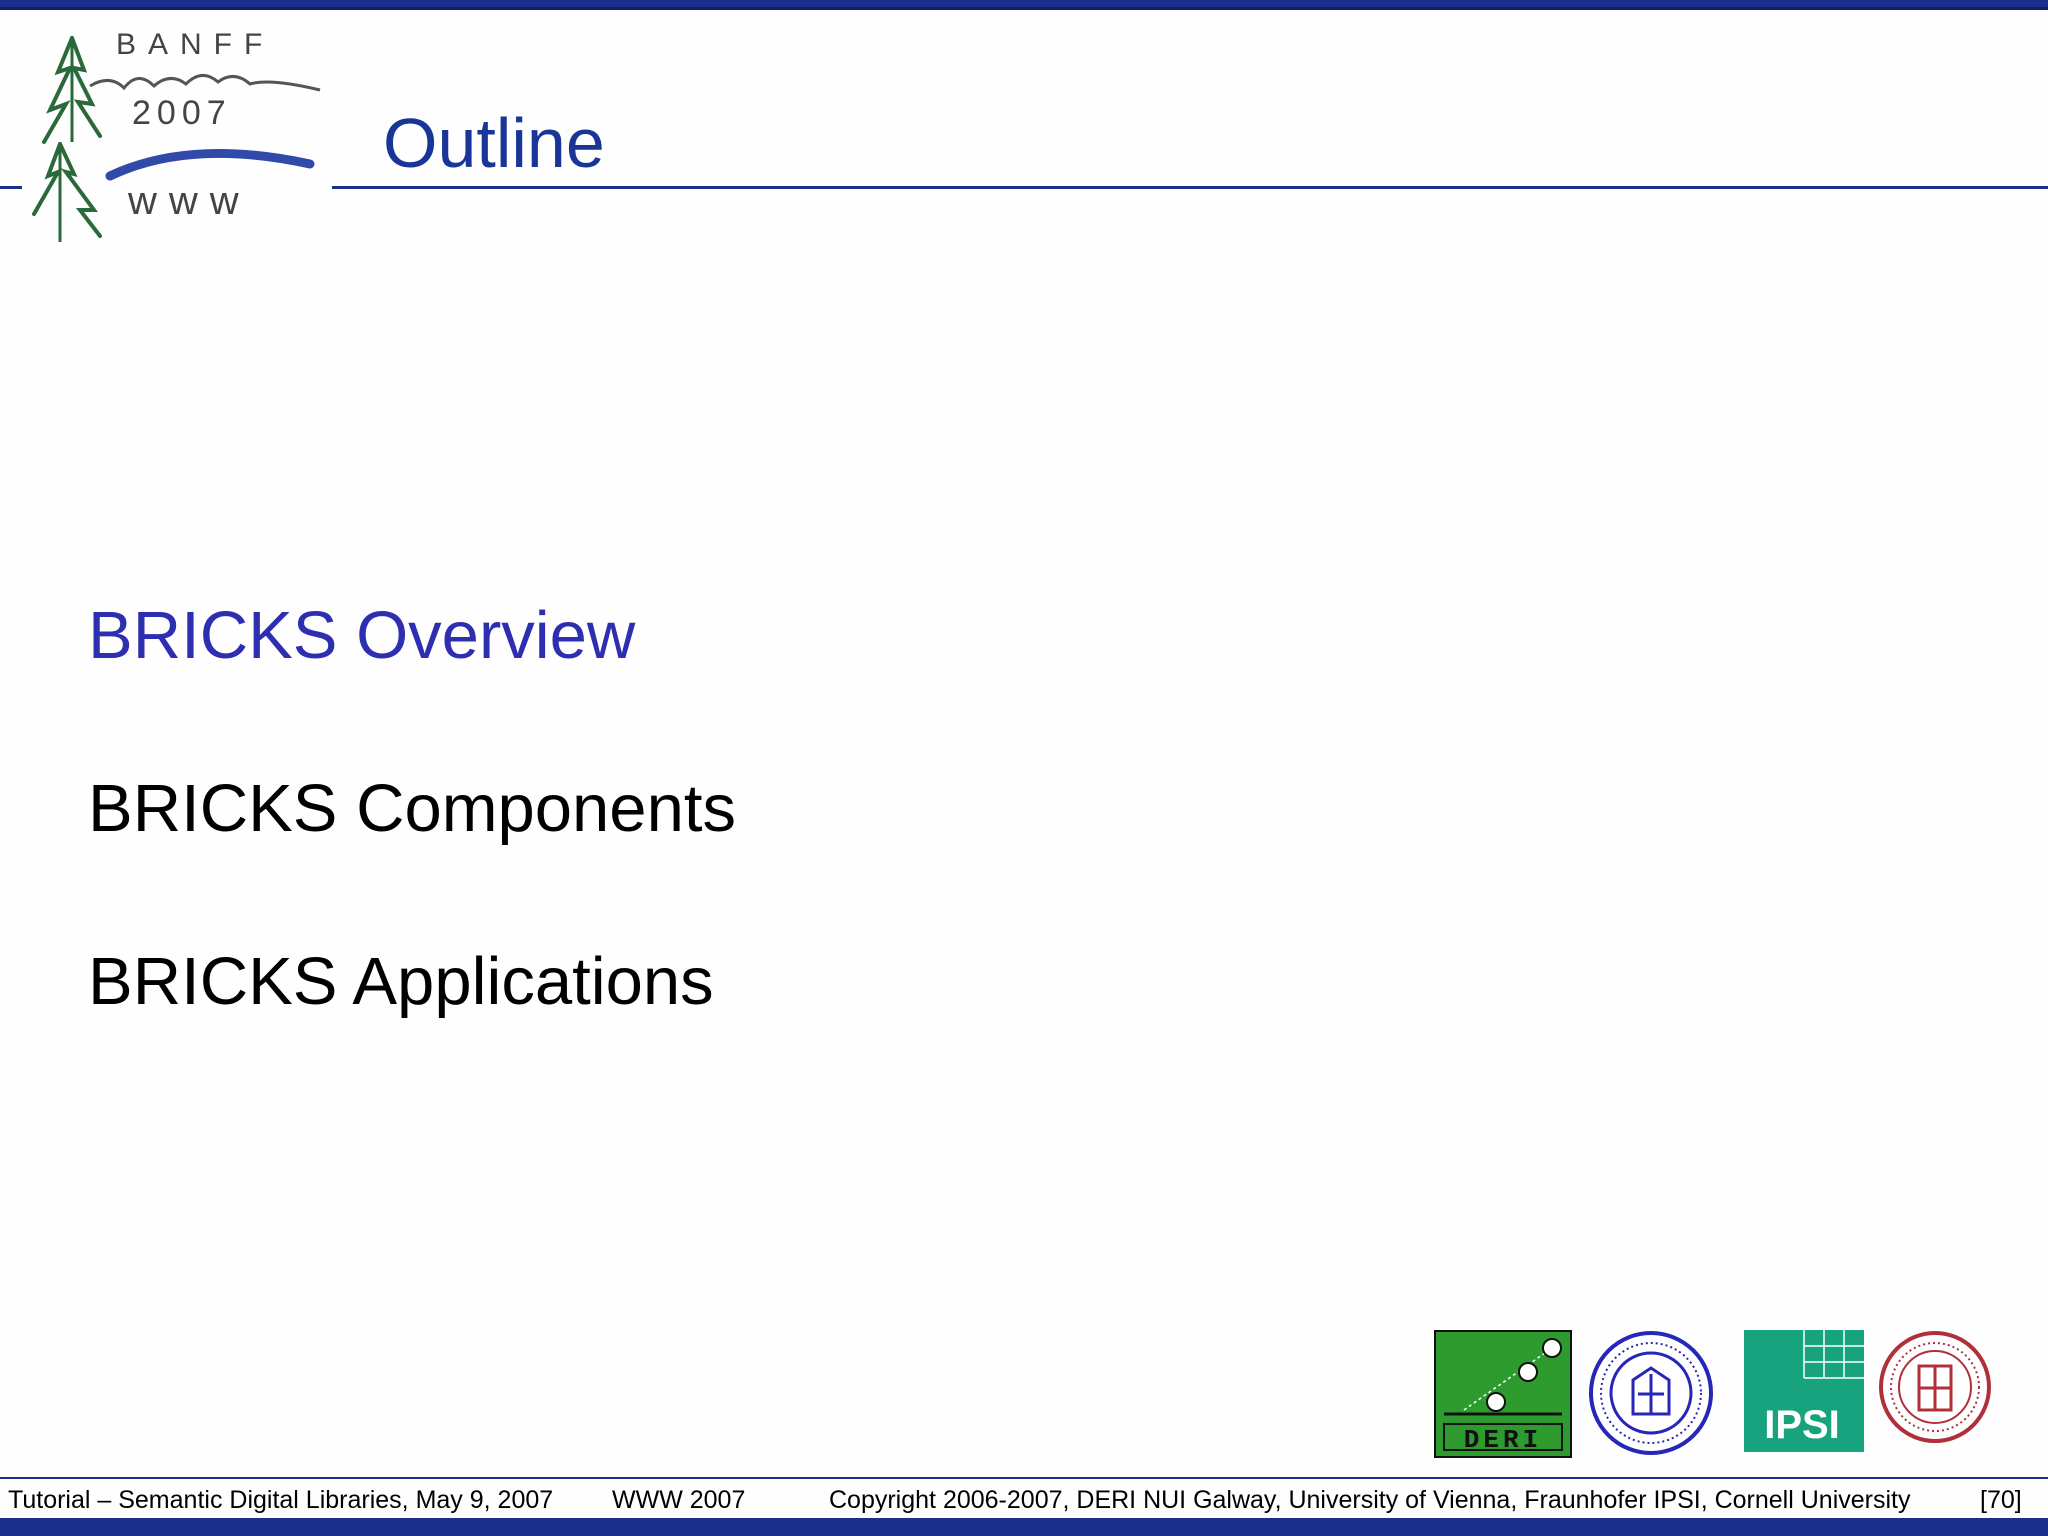 The width and height of the screenshot is (2048, 1536). Describe the element at coordinates (362, 635) in the screenshot. I see `outline-item-overview: BRICKS Overview` at that location.